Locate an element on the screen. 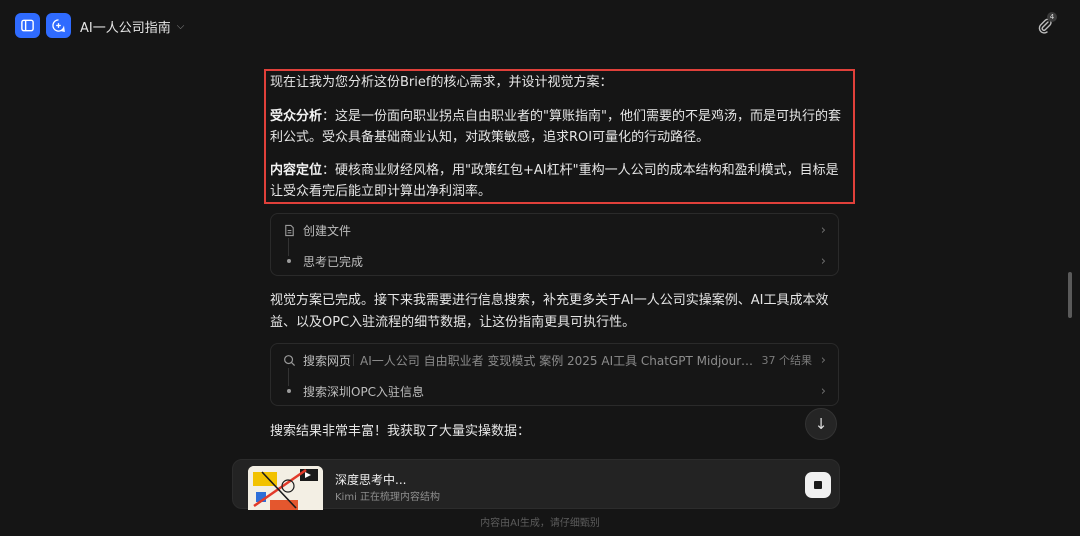 Image resolution: width=1080 pixels, height=536 pixels. conversation-title: AI一人公司指南 ⌵ is located at coordinates (132, 26).